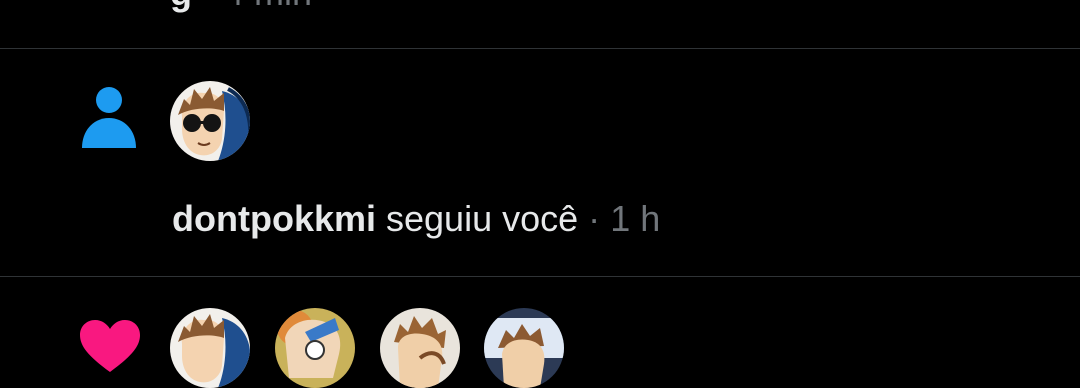  Describe the element at coordinates (268, 6) in the screenshot. I see `previous-notification-time: 4 min` at that location.